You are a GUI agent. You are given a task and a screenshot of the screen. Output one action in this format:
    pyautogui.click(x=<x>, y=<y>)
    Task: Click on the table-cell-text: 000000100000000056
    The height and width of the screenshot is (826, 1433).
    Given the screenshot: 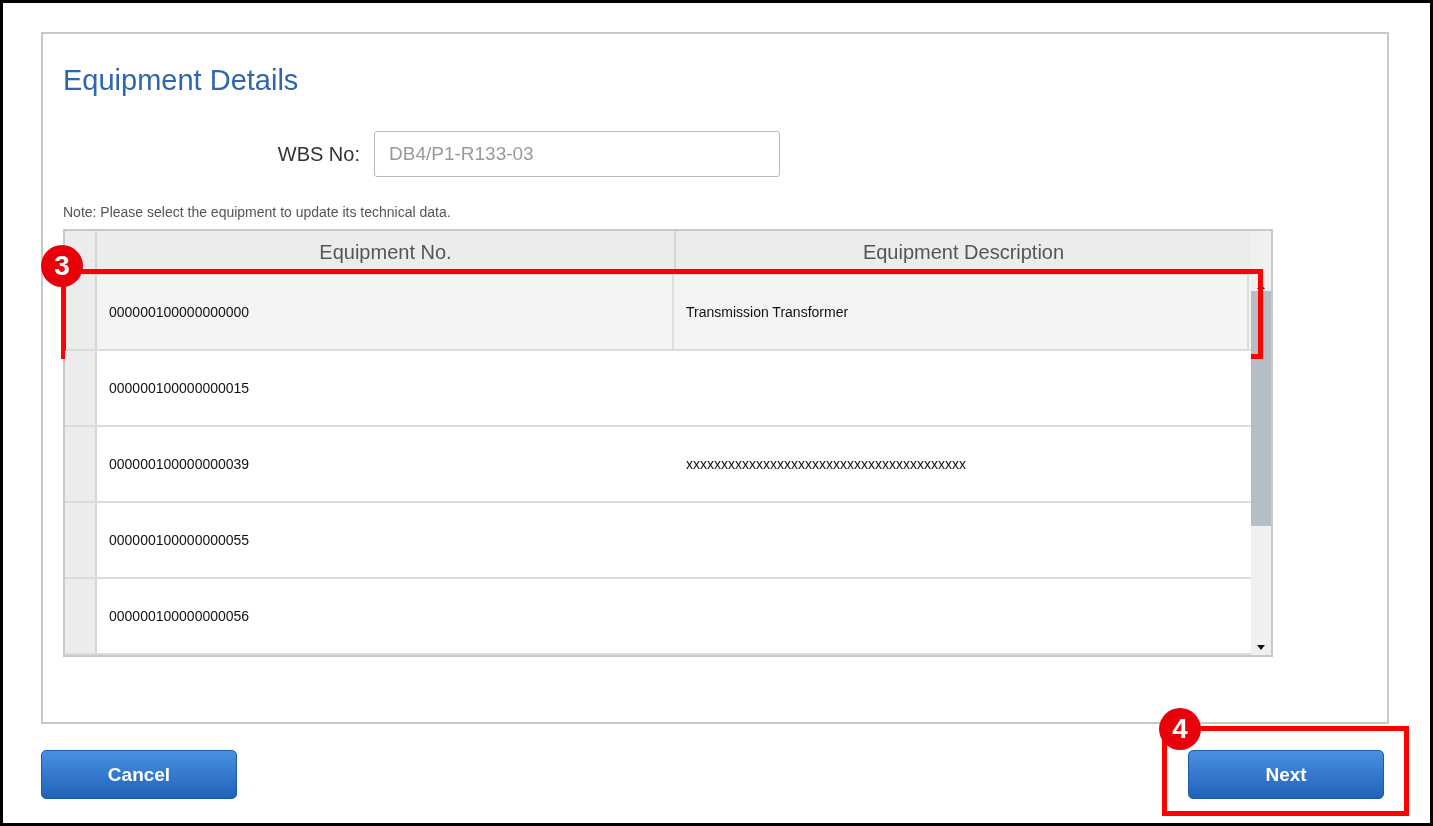 What is the action you would take?
    pyautogui.click(x=179, y=616)
    